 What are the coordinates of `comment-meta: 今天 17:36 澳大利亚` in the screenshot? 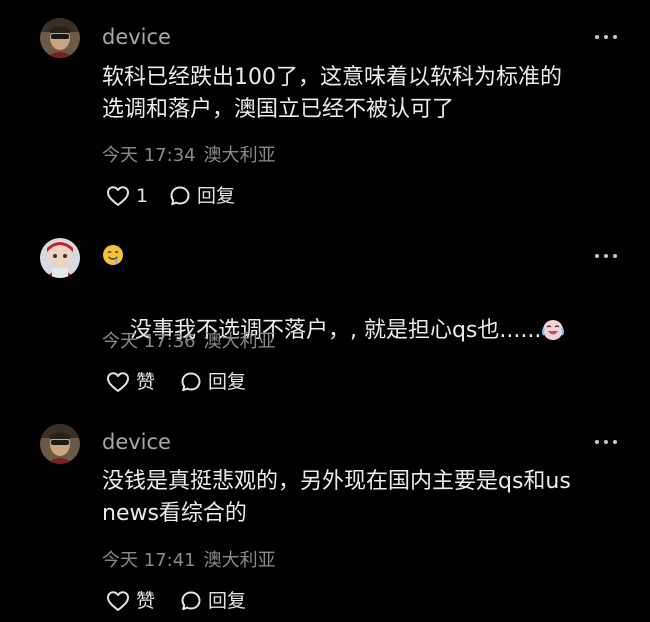 It's located at (189, 342).